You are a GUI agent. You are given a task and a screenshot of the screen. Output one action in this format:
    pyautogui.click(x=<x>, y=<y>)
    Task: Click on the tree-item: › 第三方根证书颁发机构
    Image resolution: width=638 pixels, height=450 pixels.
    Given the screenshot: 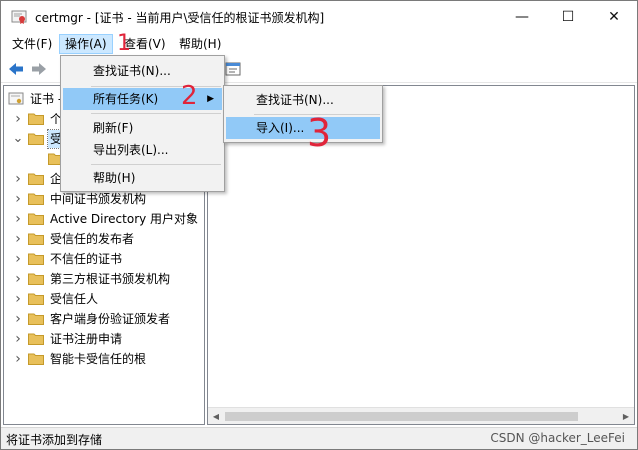 What is the action you would take?
    pyautogui.click(x=104, y=279)
    